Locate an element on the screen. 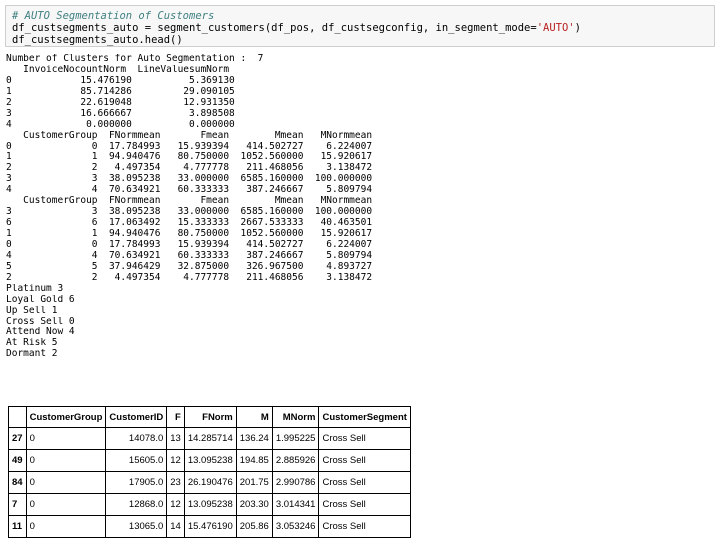 Image resolution: width=720 pixels, height=538 pixels. output-line: 3 16.666667 3.898508 is located at coordinates (120, 113).